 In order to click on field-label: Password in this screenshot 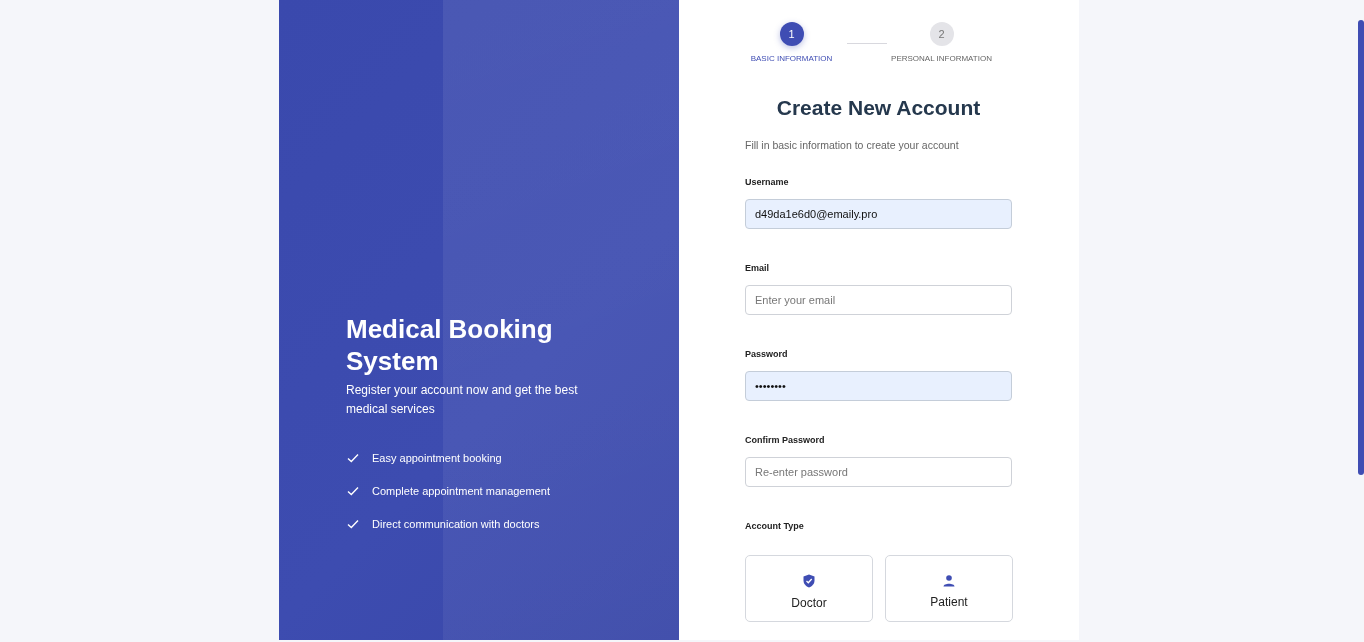, I will do `click(766, 354)`.